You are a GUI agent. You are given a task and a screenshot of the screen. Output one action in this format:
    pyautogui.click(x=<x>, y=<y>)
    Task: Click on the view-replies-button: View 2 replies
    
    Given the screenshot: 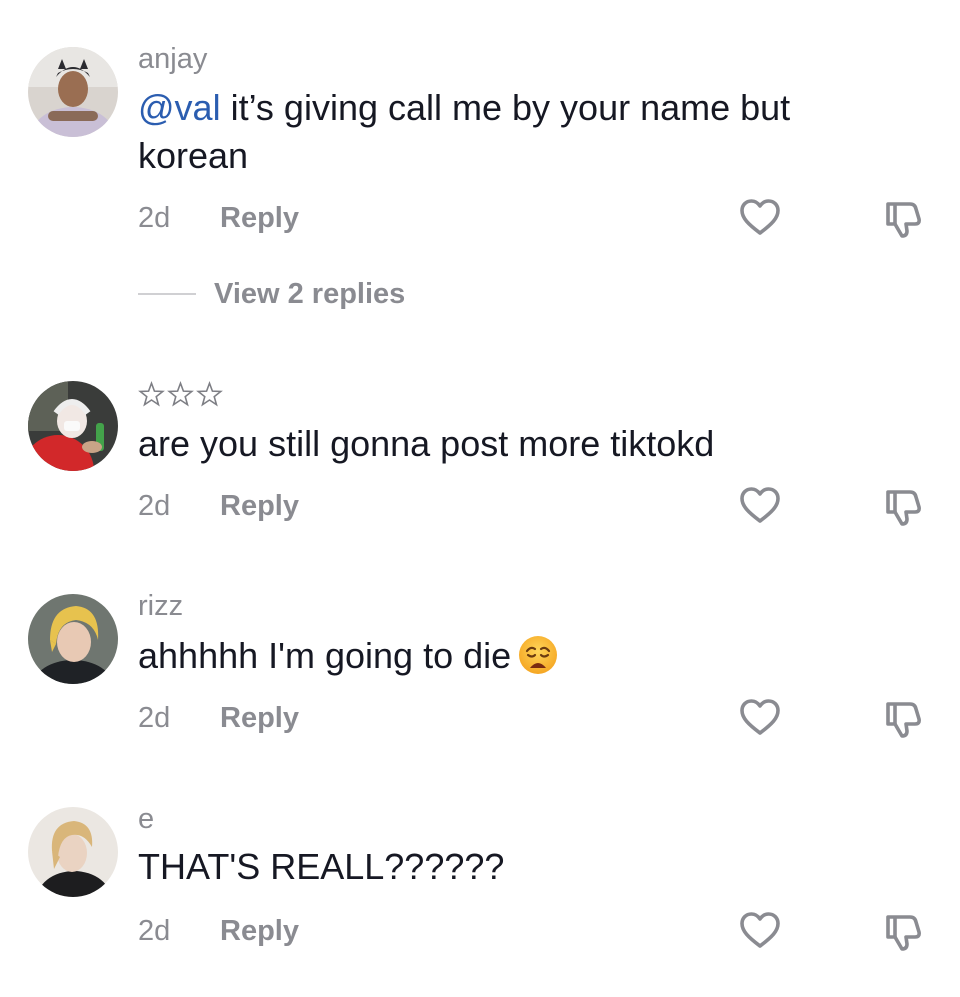 What is the action you would take?
    pyautogui.click(x=271, y=294)
    